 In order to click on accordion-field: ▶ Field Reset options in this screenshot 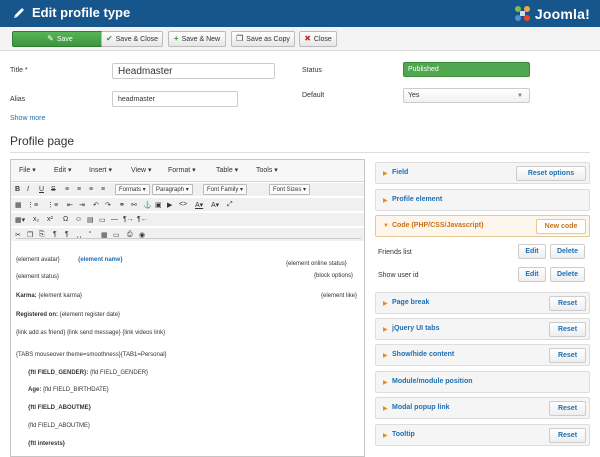, I will do `click(482, 173)`.